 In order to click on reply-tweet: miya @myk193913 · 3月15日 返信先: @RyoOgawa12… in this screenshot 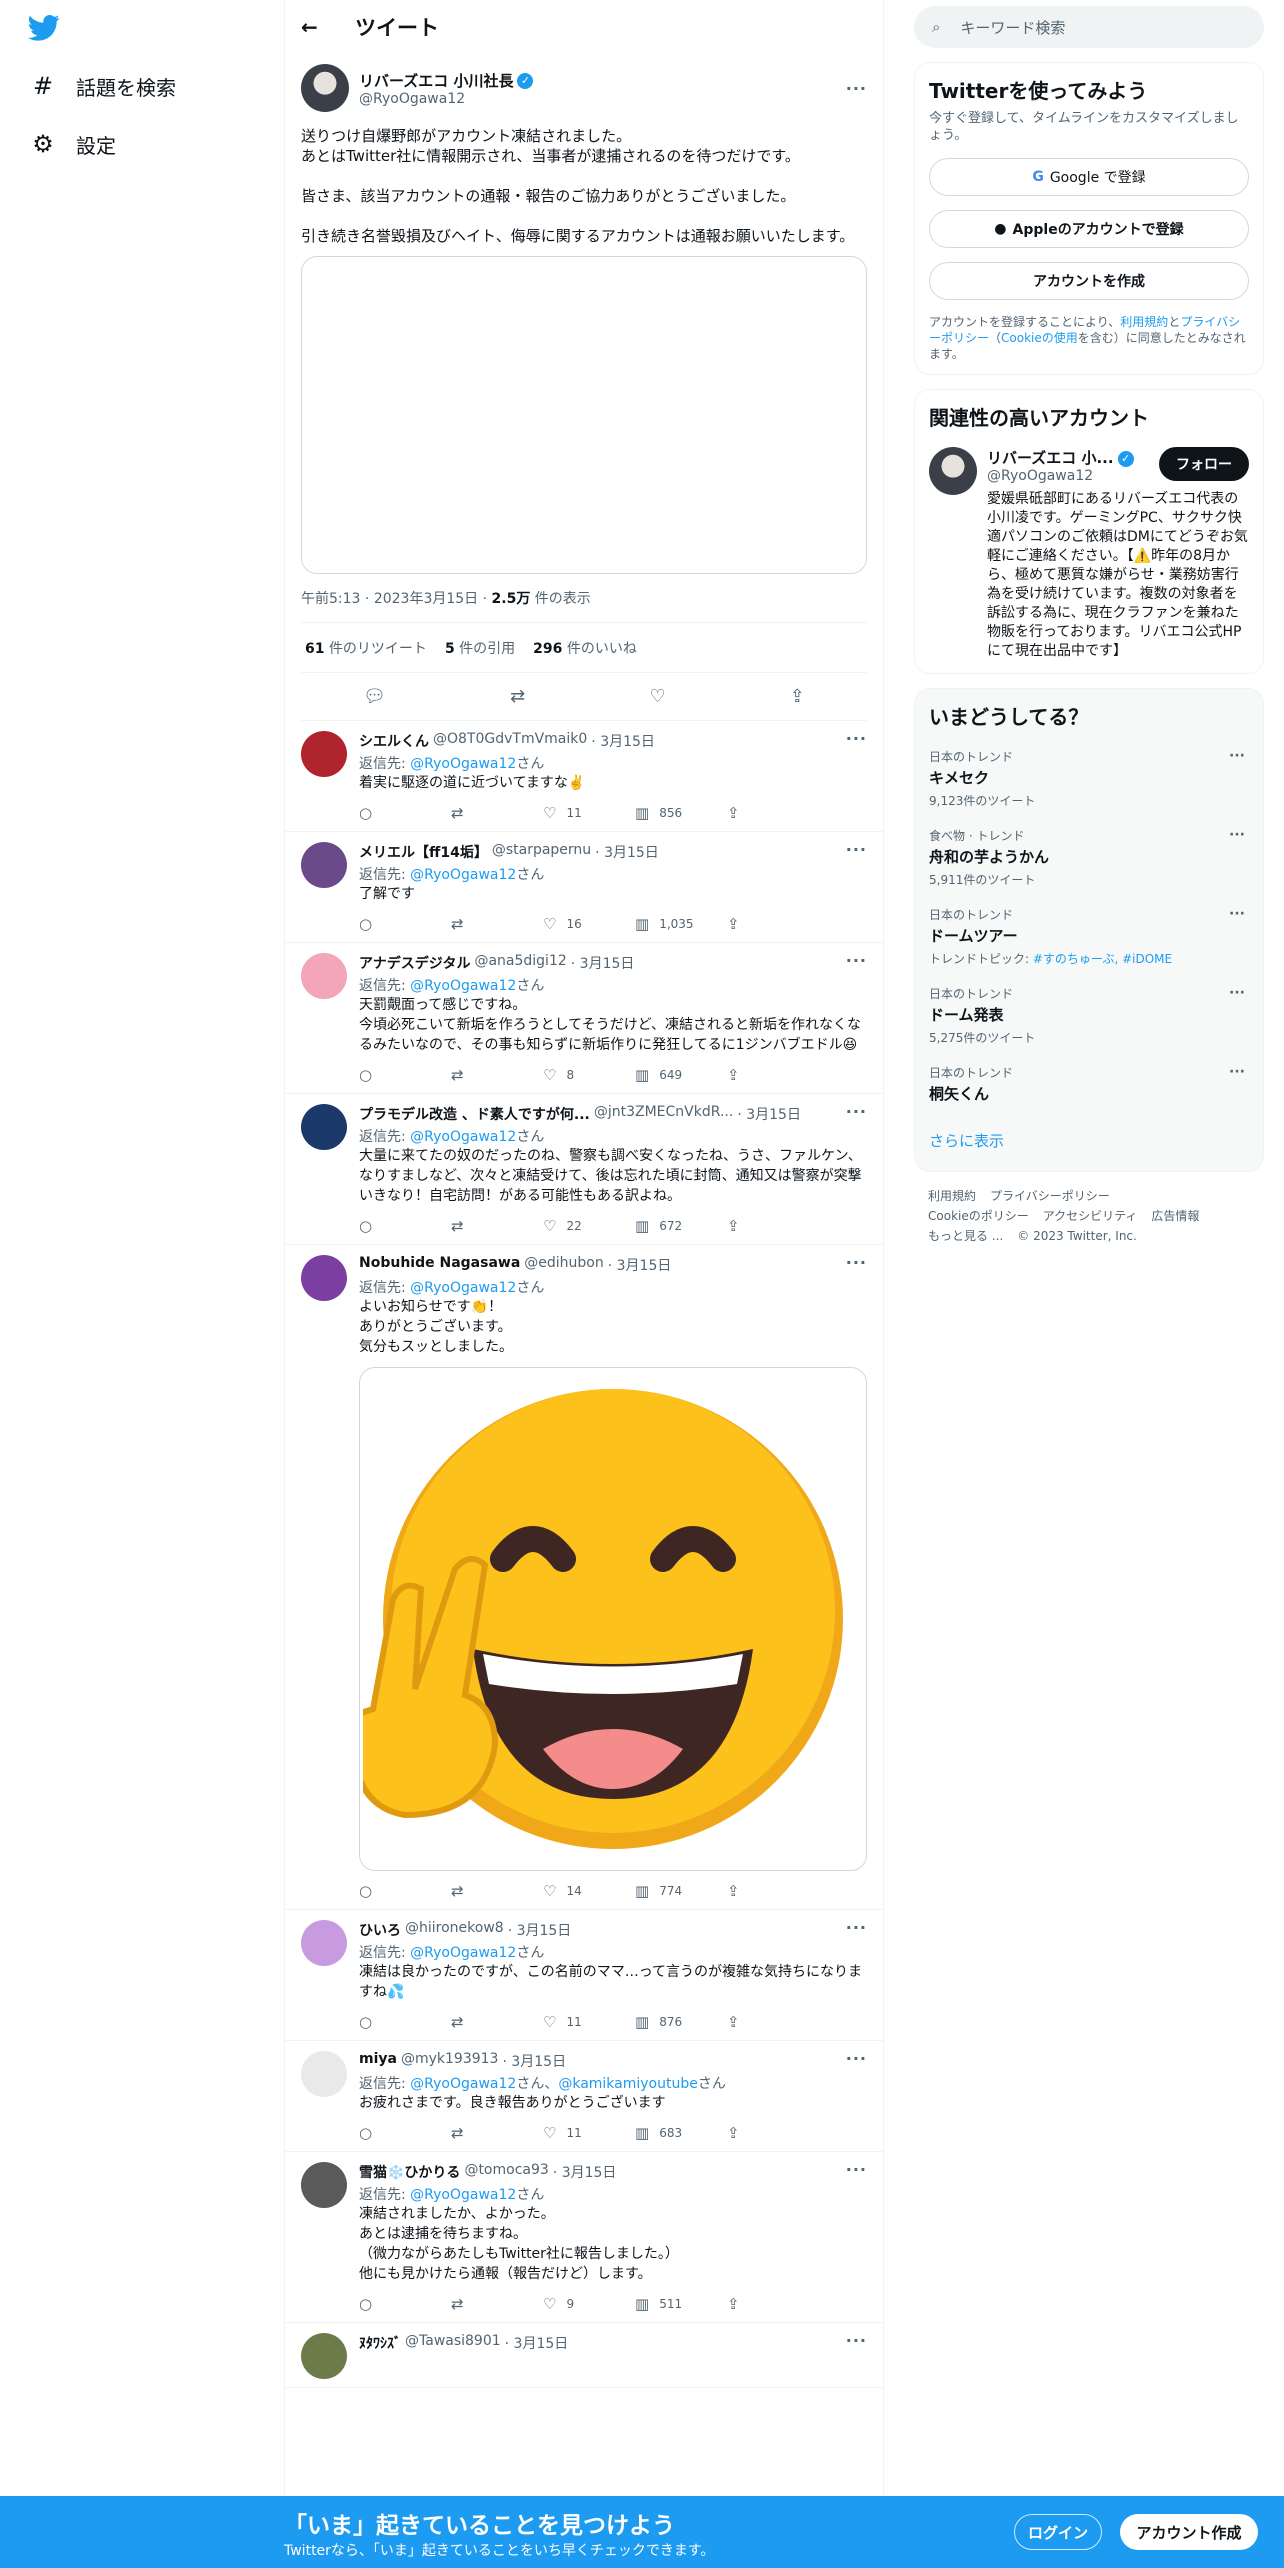, I will do `click(584, 2096)`.